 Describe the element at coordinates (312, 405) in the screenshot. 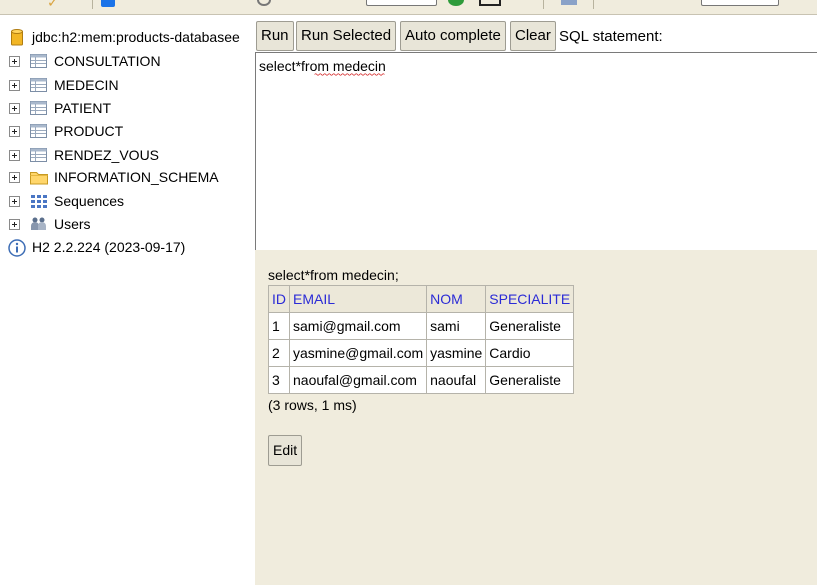

I see `result-summary: (3 rows, 1 ms)` at that location.